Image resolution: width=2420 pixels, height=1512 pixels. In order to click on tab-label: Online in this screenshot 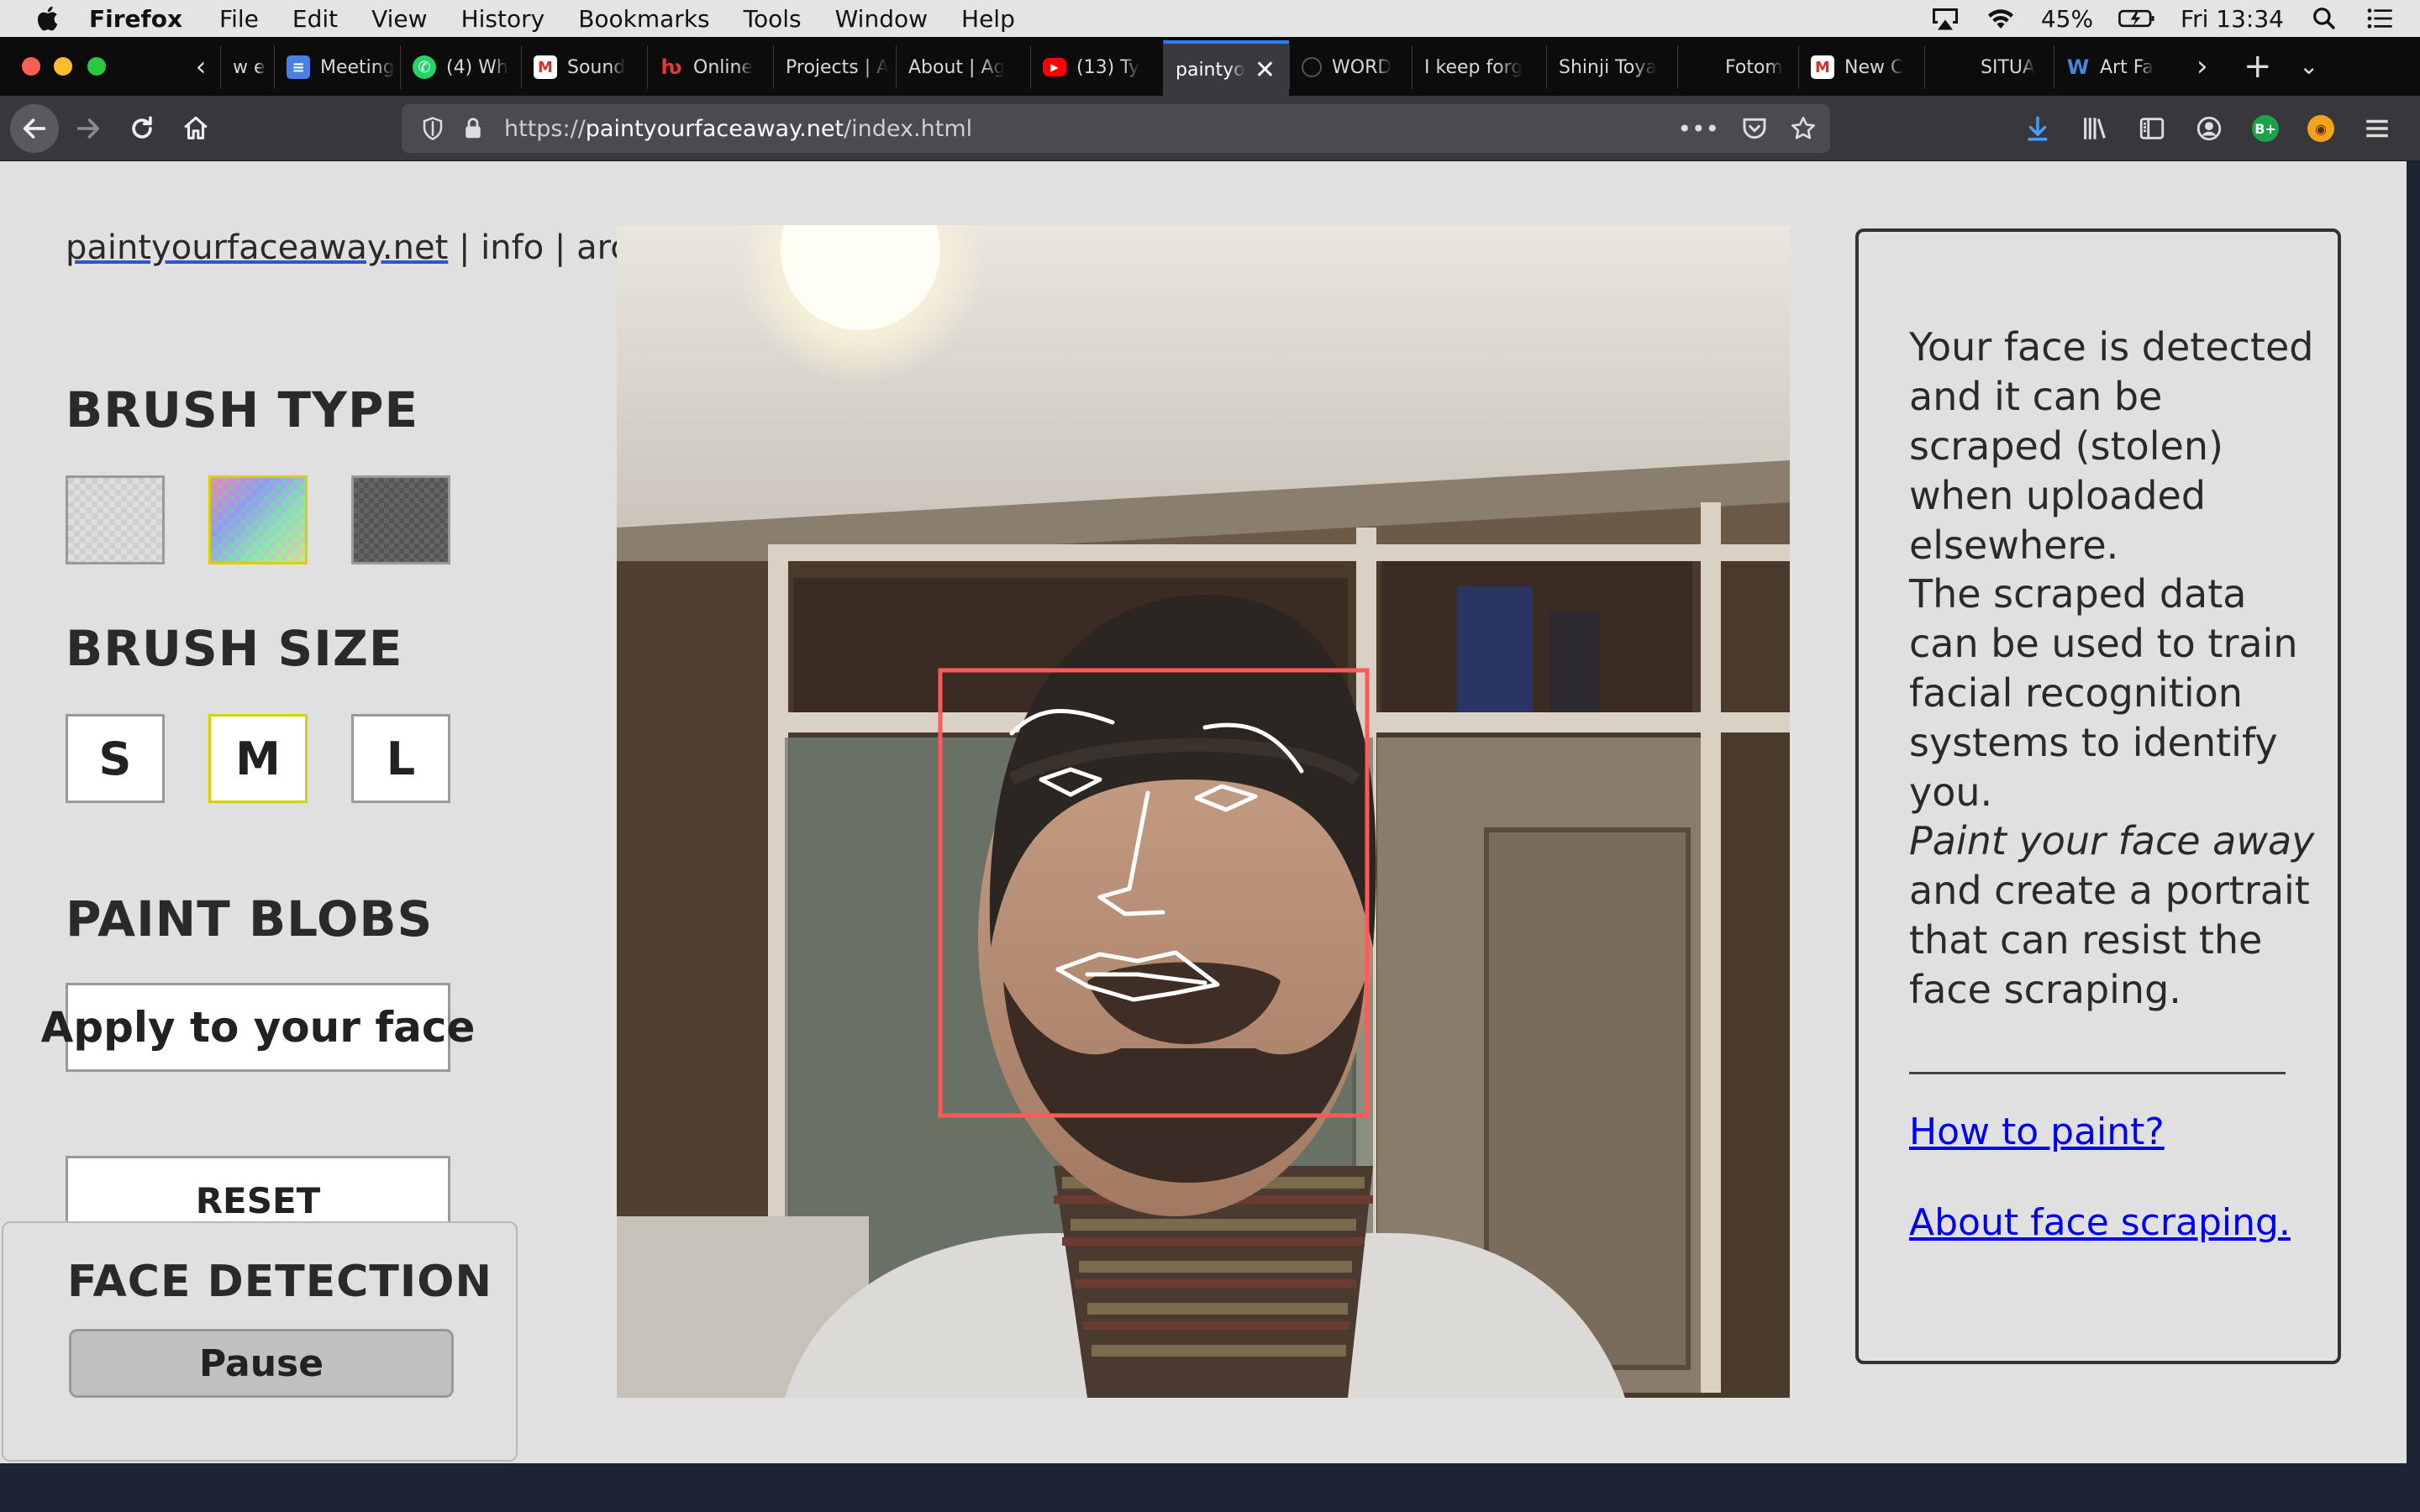, I will do `click(723, 67)`.